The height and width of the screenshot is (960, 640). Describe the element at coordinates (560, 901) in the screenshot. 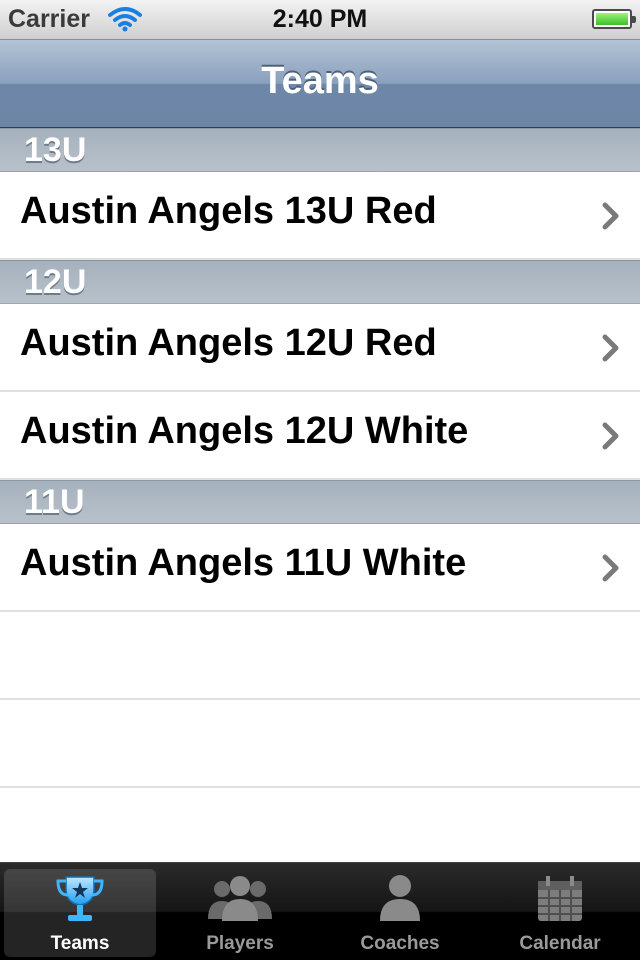

I see `calendar-icon` at that location.